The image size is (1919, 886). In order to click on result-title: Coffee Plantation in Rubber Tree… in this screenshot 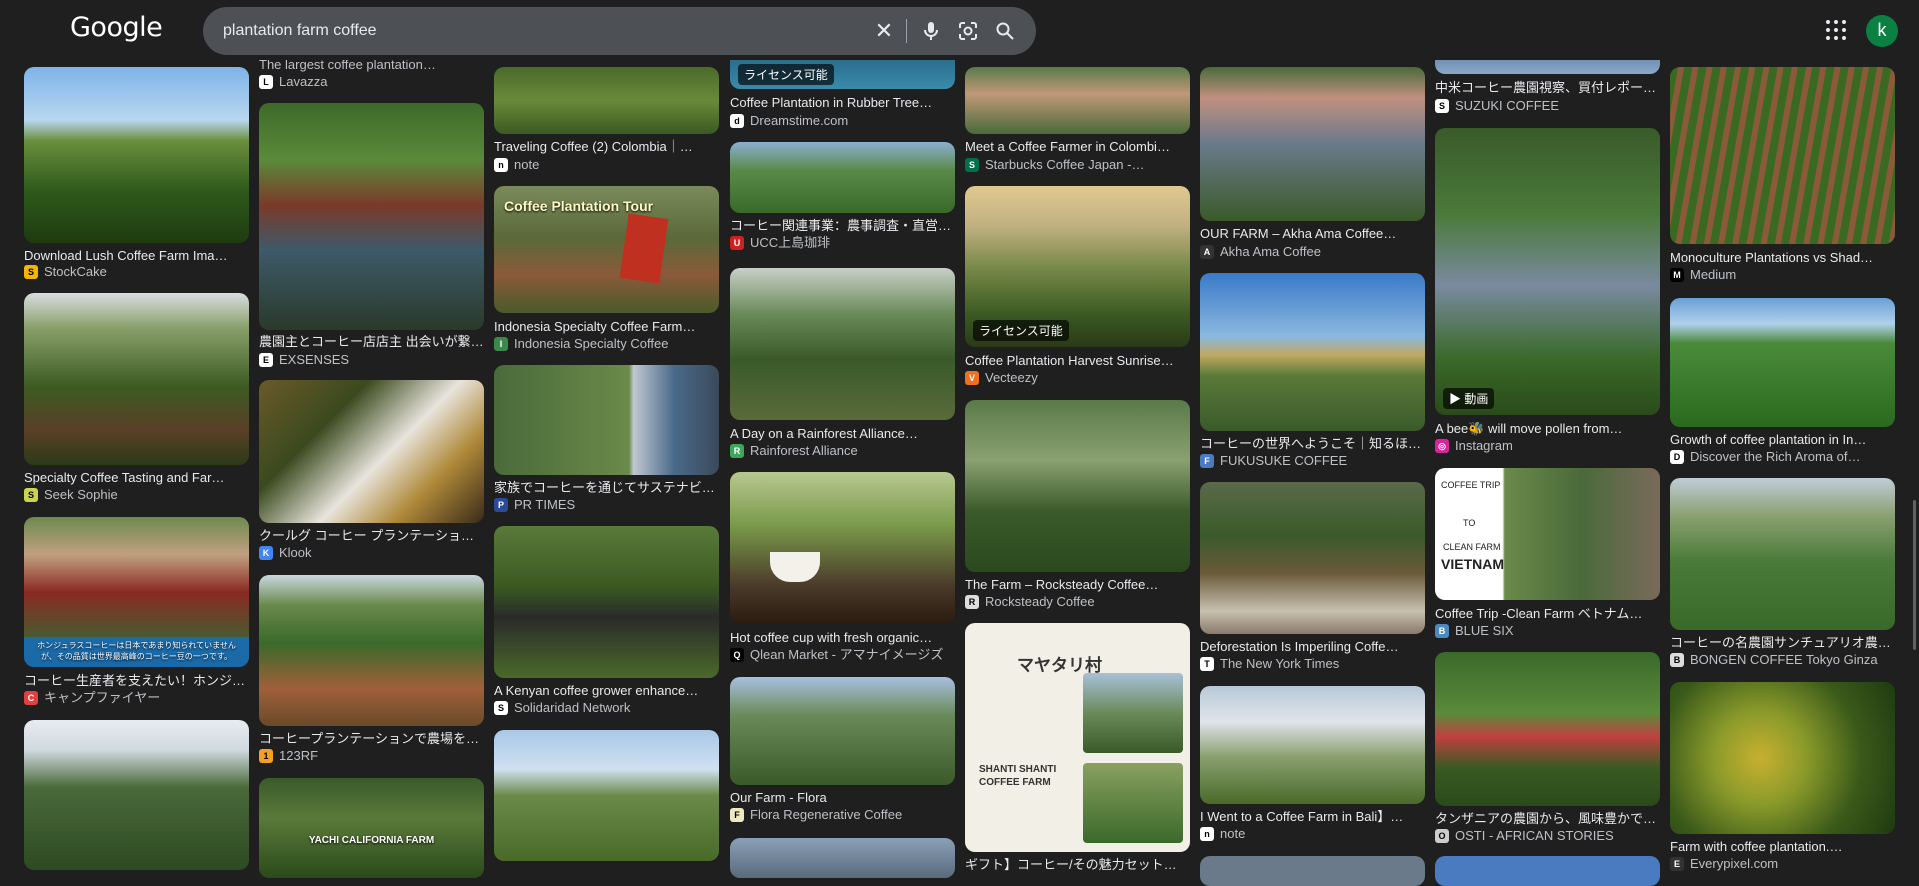, I will do `click(842, 102)`.